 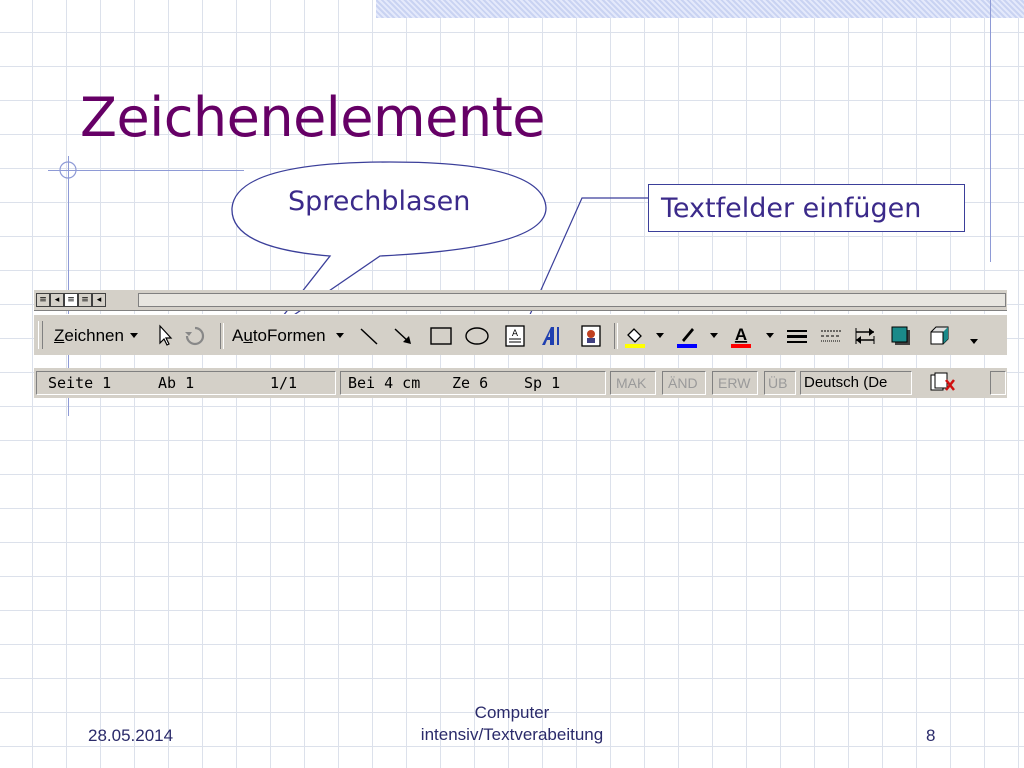 What do you see at coordinates (176, 383) in the screenshot?
I see `status-section: Ab 1` at bounding box center [176, 383].